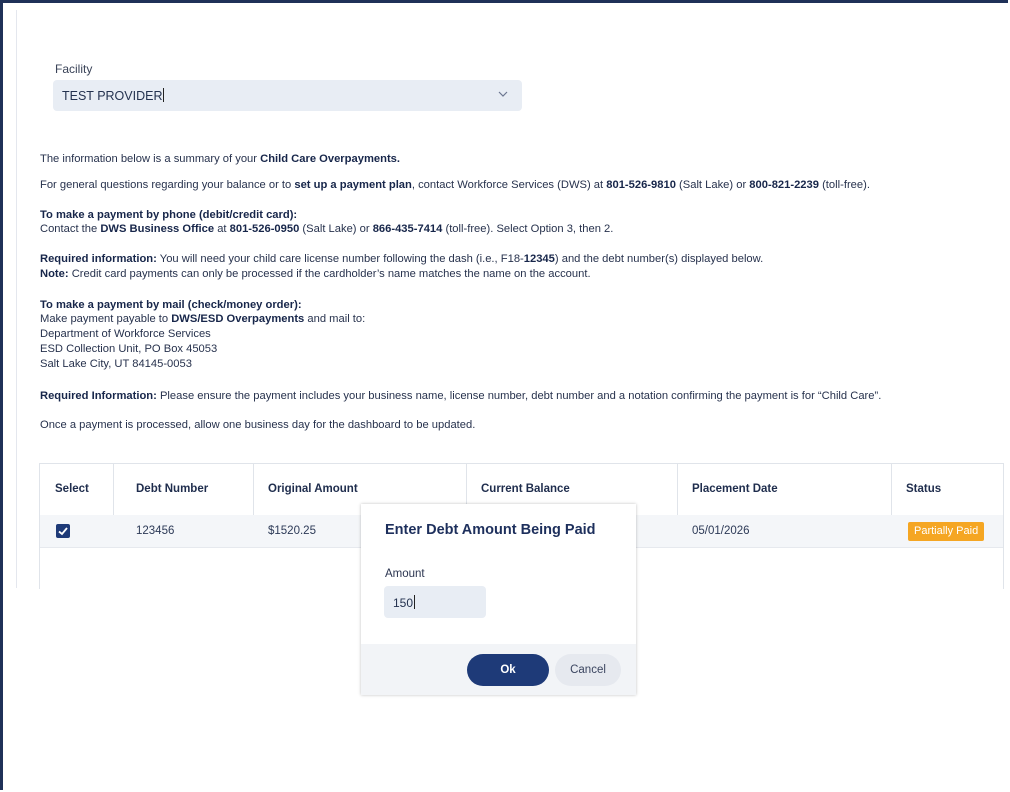 This screenshot has width=1010, height=792. Describe the element at coordinates (125, 334) in the screenshot. I see `mail-address-line1: Department of Workforce Services` at that location.